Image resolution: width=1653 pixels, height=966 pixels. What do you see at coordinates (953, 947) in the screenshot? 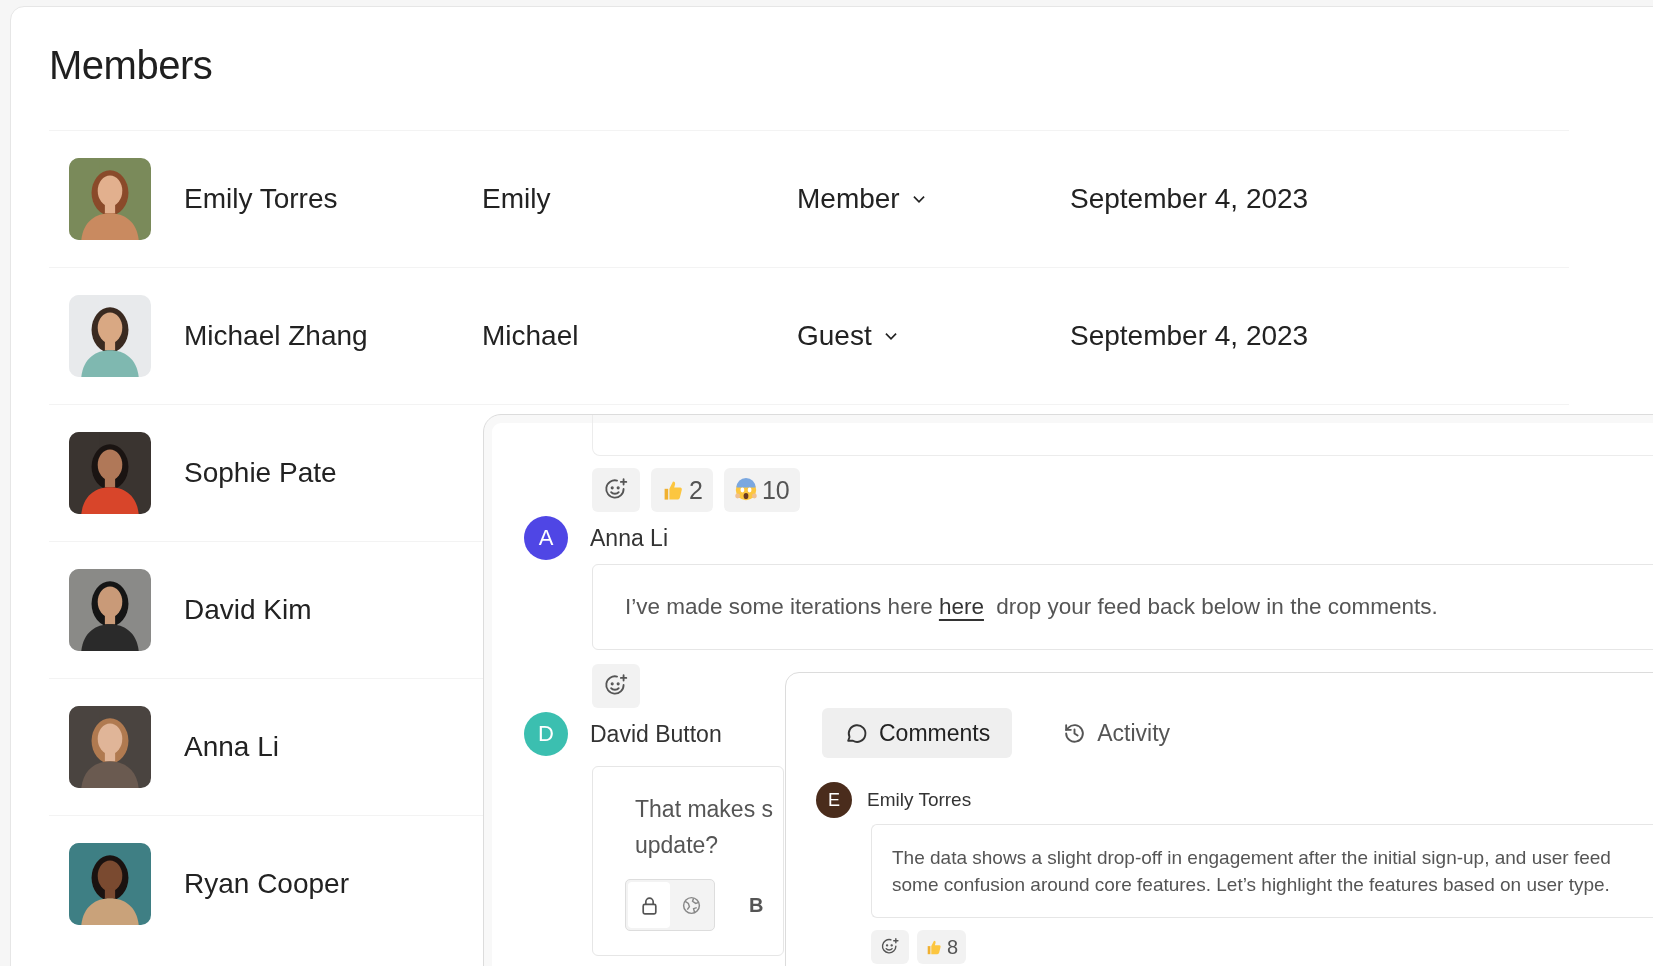
I see `reaction-count: 8` at bounding box center [953, 947].